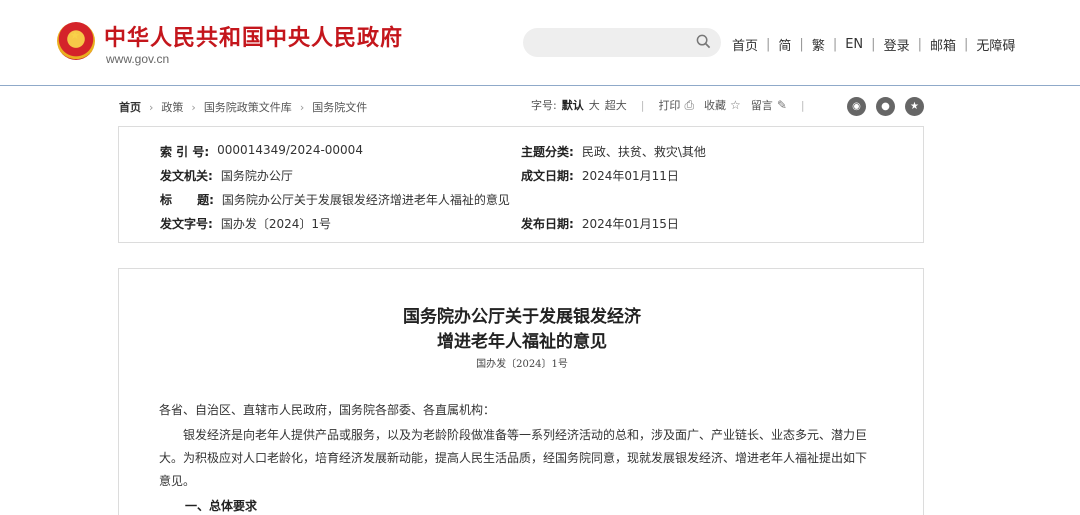  I want to click on breadcrumb-home: 首页, so click(130, 107).